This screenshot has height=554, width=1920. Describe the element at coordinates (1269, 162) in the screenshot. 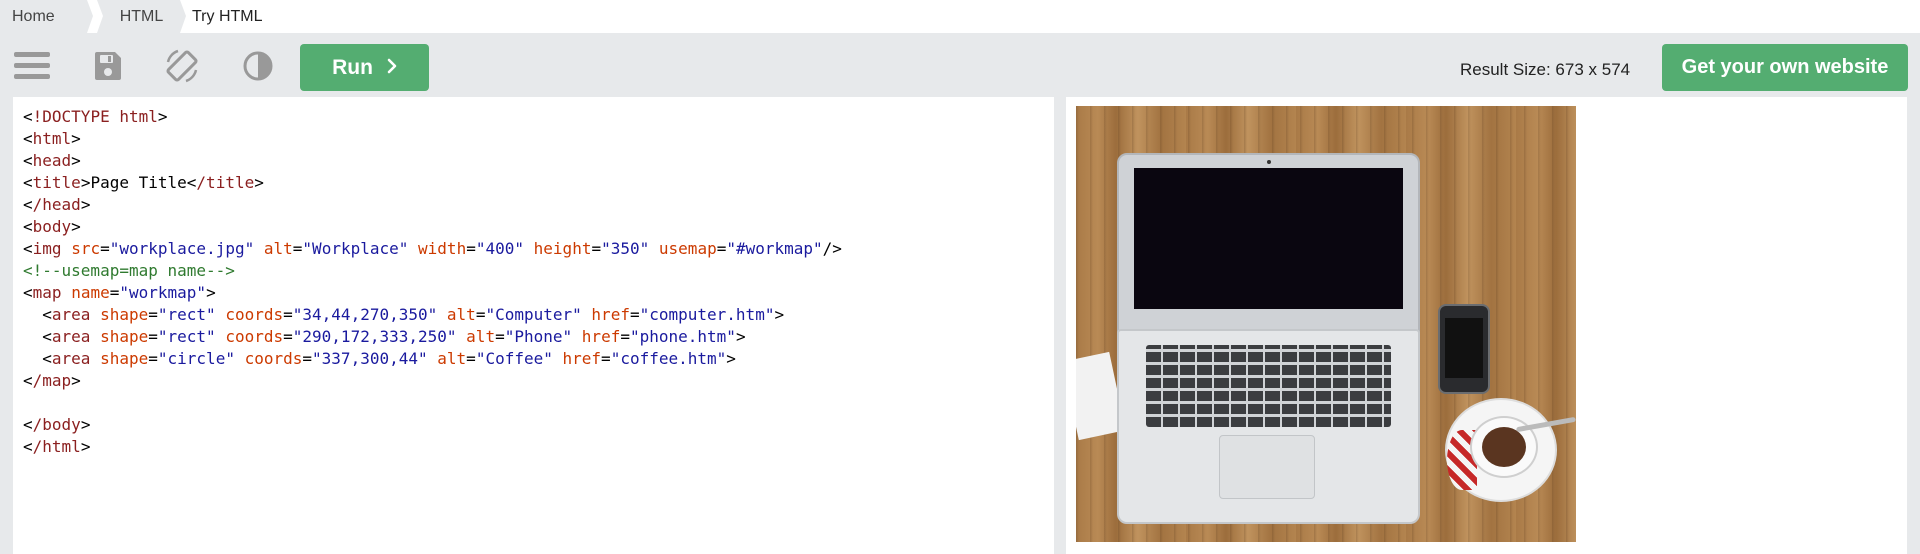

I see `laptop-camera` at that location.